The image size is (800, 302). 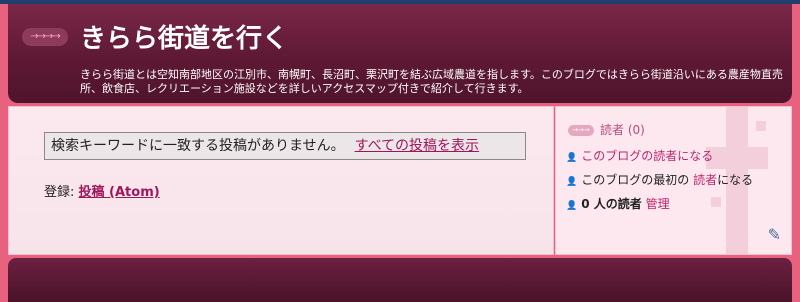 I want to click on feed-subscribe: 登録: 投稿 (Atom), so click(x=102, y=190).